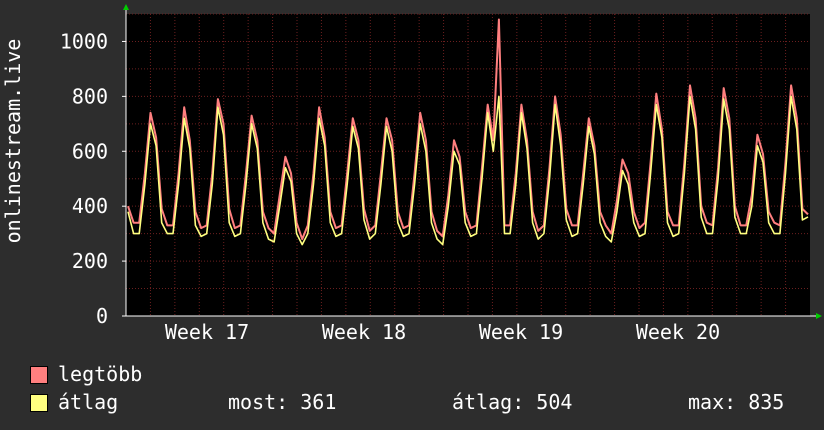 The image size is (824, 430). I want to click on stat-now: most: 361, so click(282, 402).